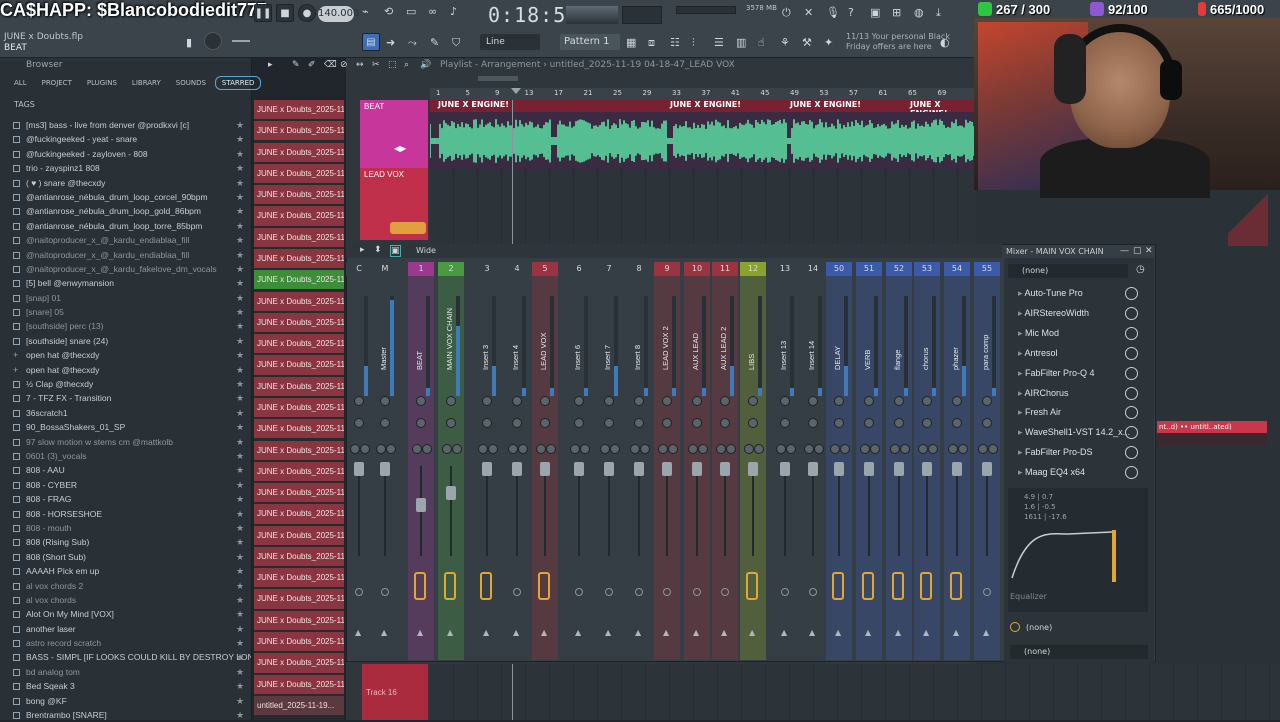 Image resolution: width=1280 pixels, height=722 pixels. Describe the element at coordinates (395, 692) in the screenshot. I see `track-header-16: Track 16` at that location.